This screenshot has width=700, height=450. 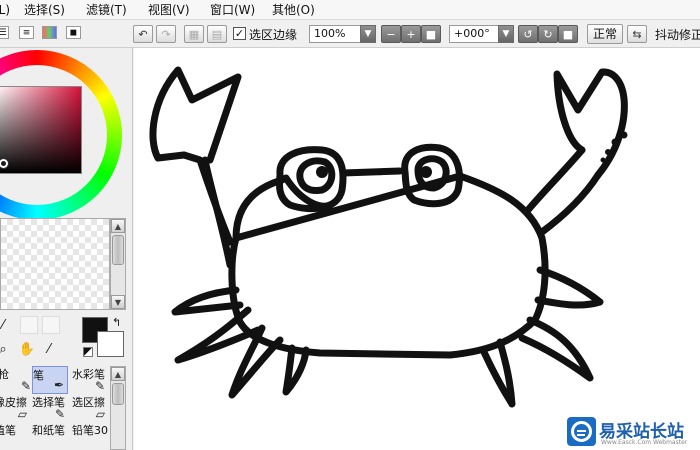 I want to click on selection-eraser-icon: ▱, so click(x=100, y=414).